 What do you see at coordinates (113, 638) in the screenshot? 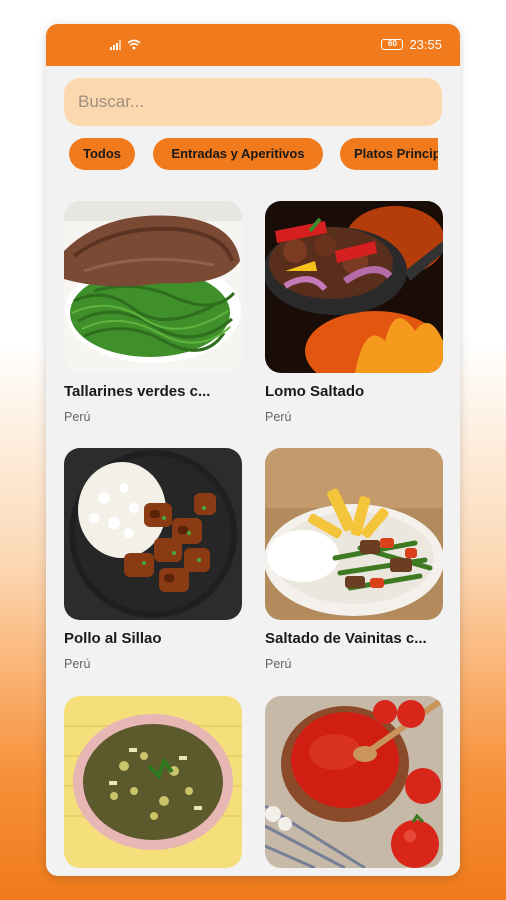
I see `recipe-title: Pollo al Sillao` at bounding box center [113, 638].